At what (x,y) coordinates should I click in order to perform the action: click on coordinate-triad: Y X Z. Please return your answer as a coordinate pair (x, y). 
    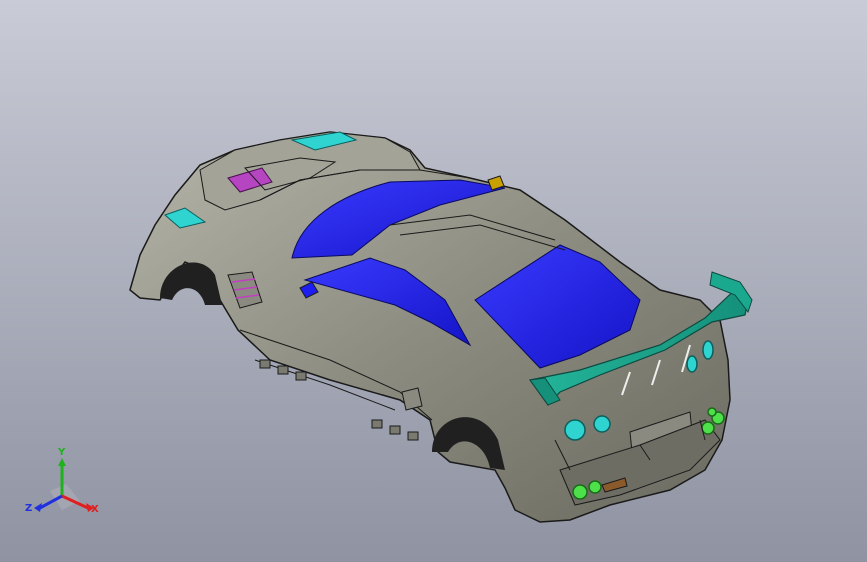
    Looking at the image, I should click on (62, 486).